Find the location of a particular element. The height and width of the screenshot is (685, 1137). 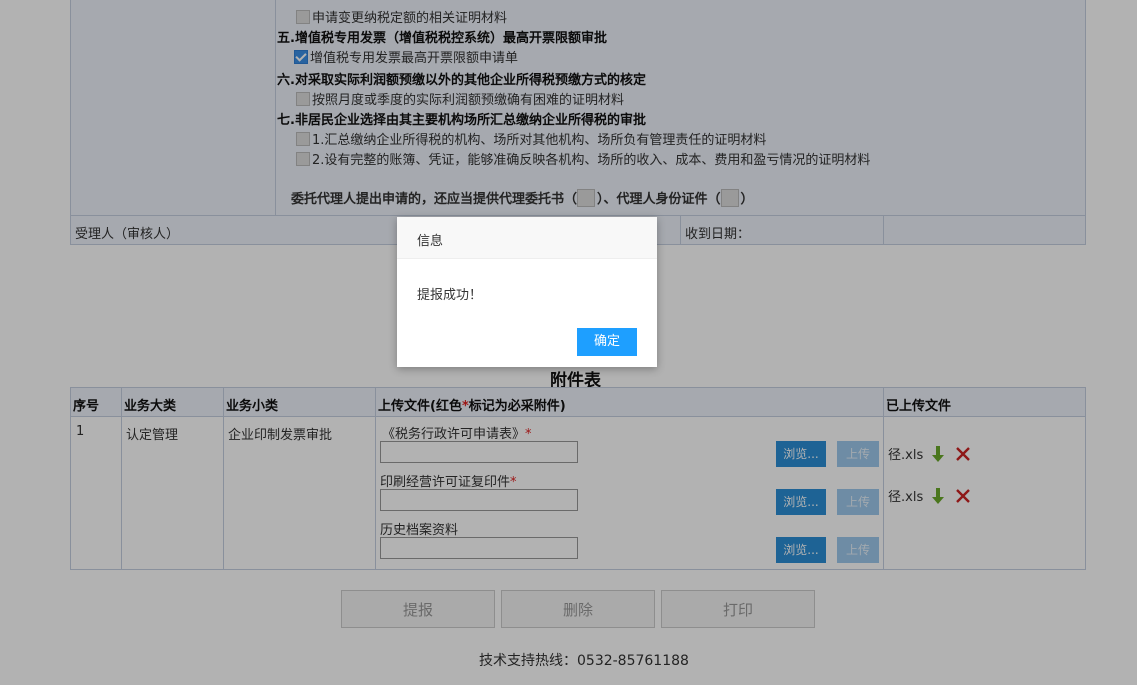

dialog-title: 信息 is located at coordinates (430, 241).